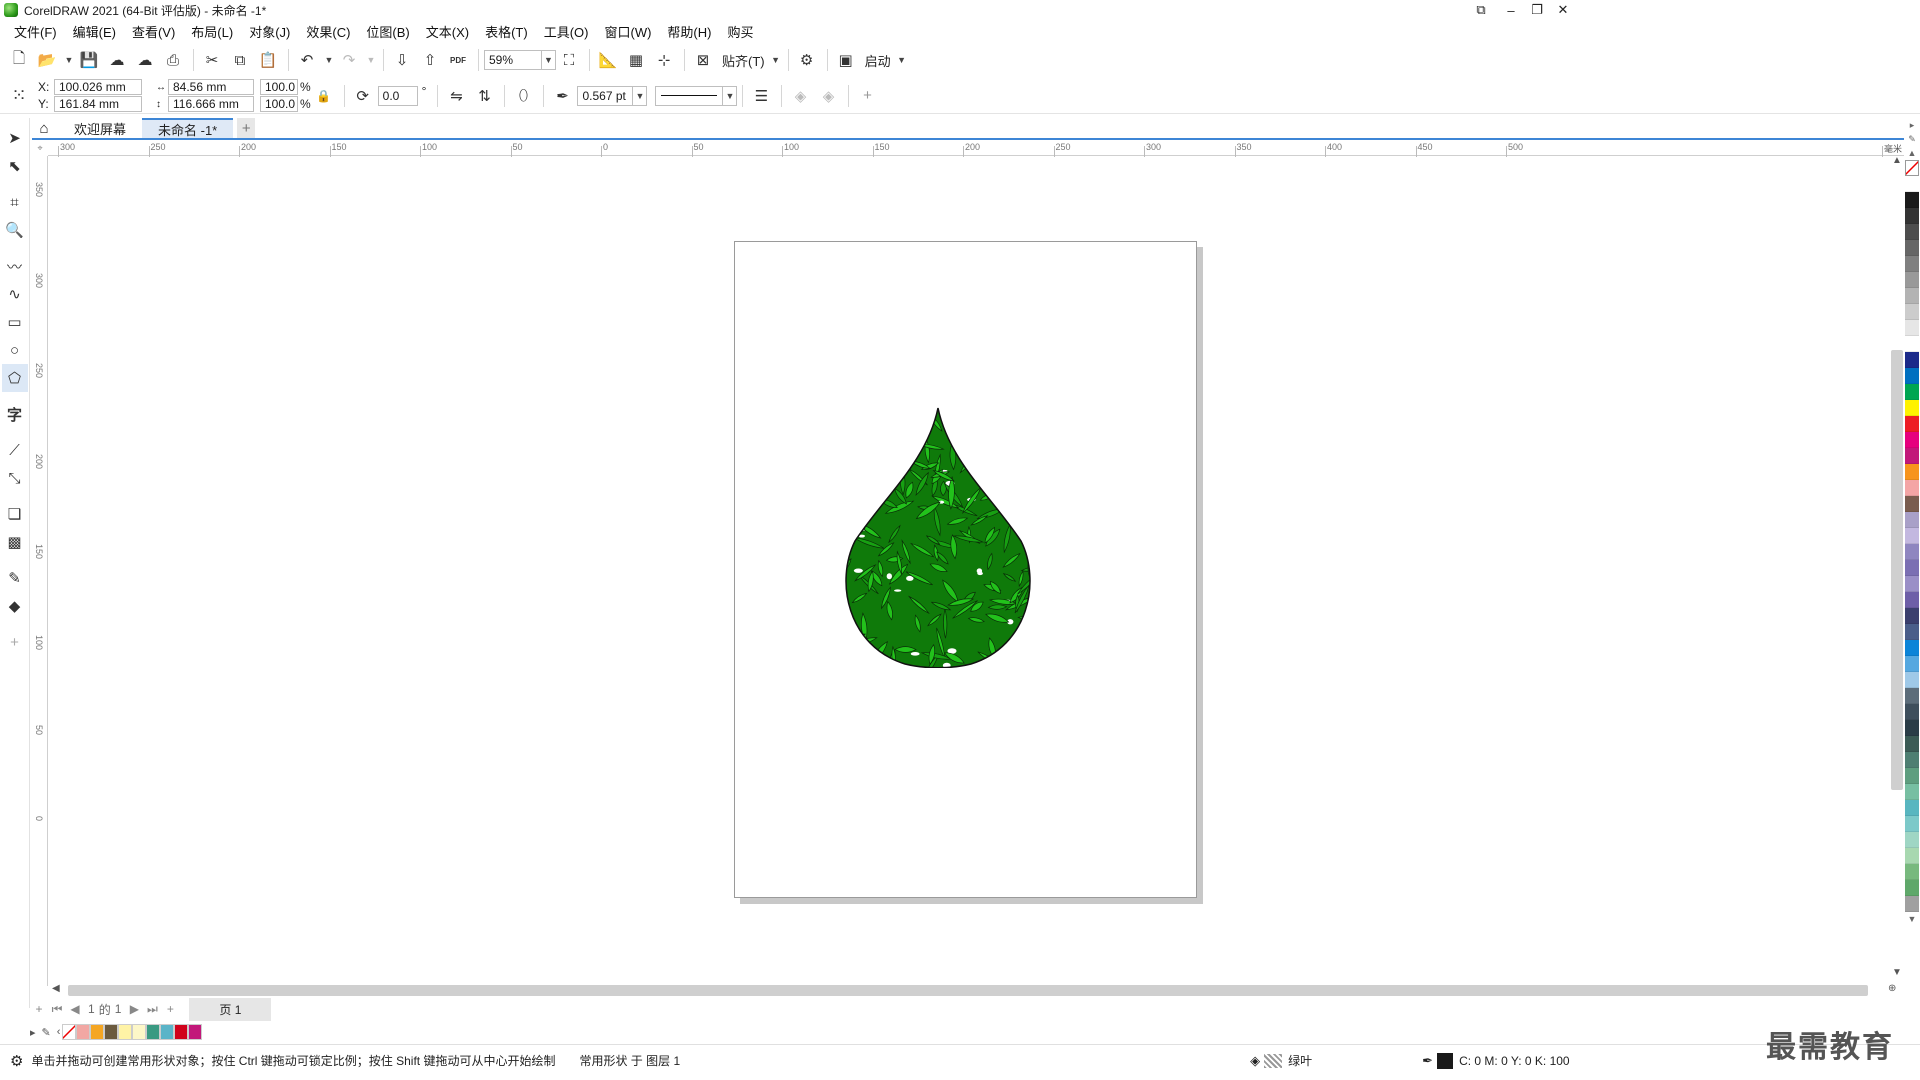 The width and height of the screenshot is (1920, 1080). What do you see at coordinates (57, 1009) in the screenshot?
I see `first-page-icon: ⏮` at bounding box center [57, 1009].